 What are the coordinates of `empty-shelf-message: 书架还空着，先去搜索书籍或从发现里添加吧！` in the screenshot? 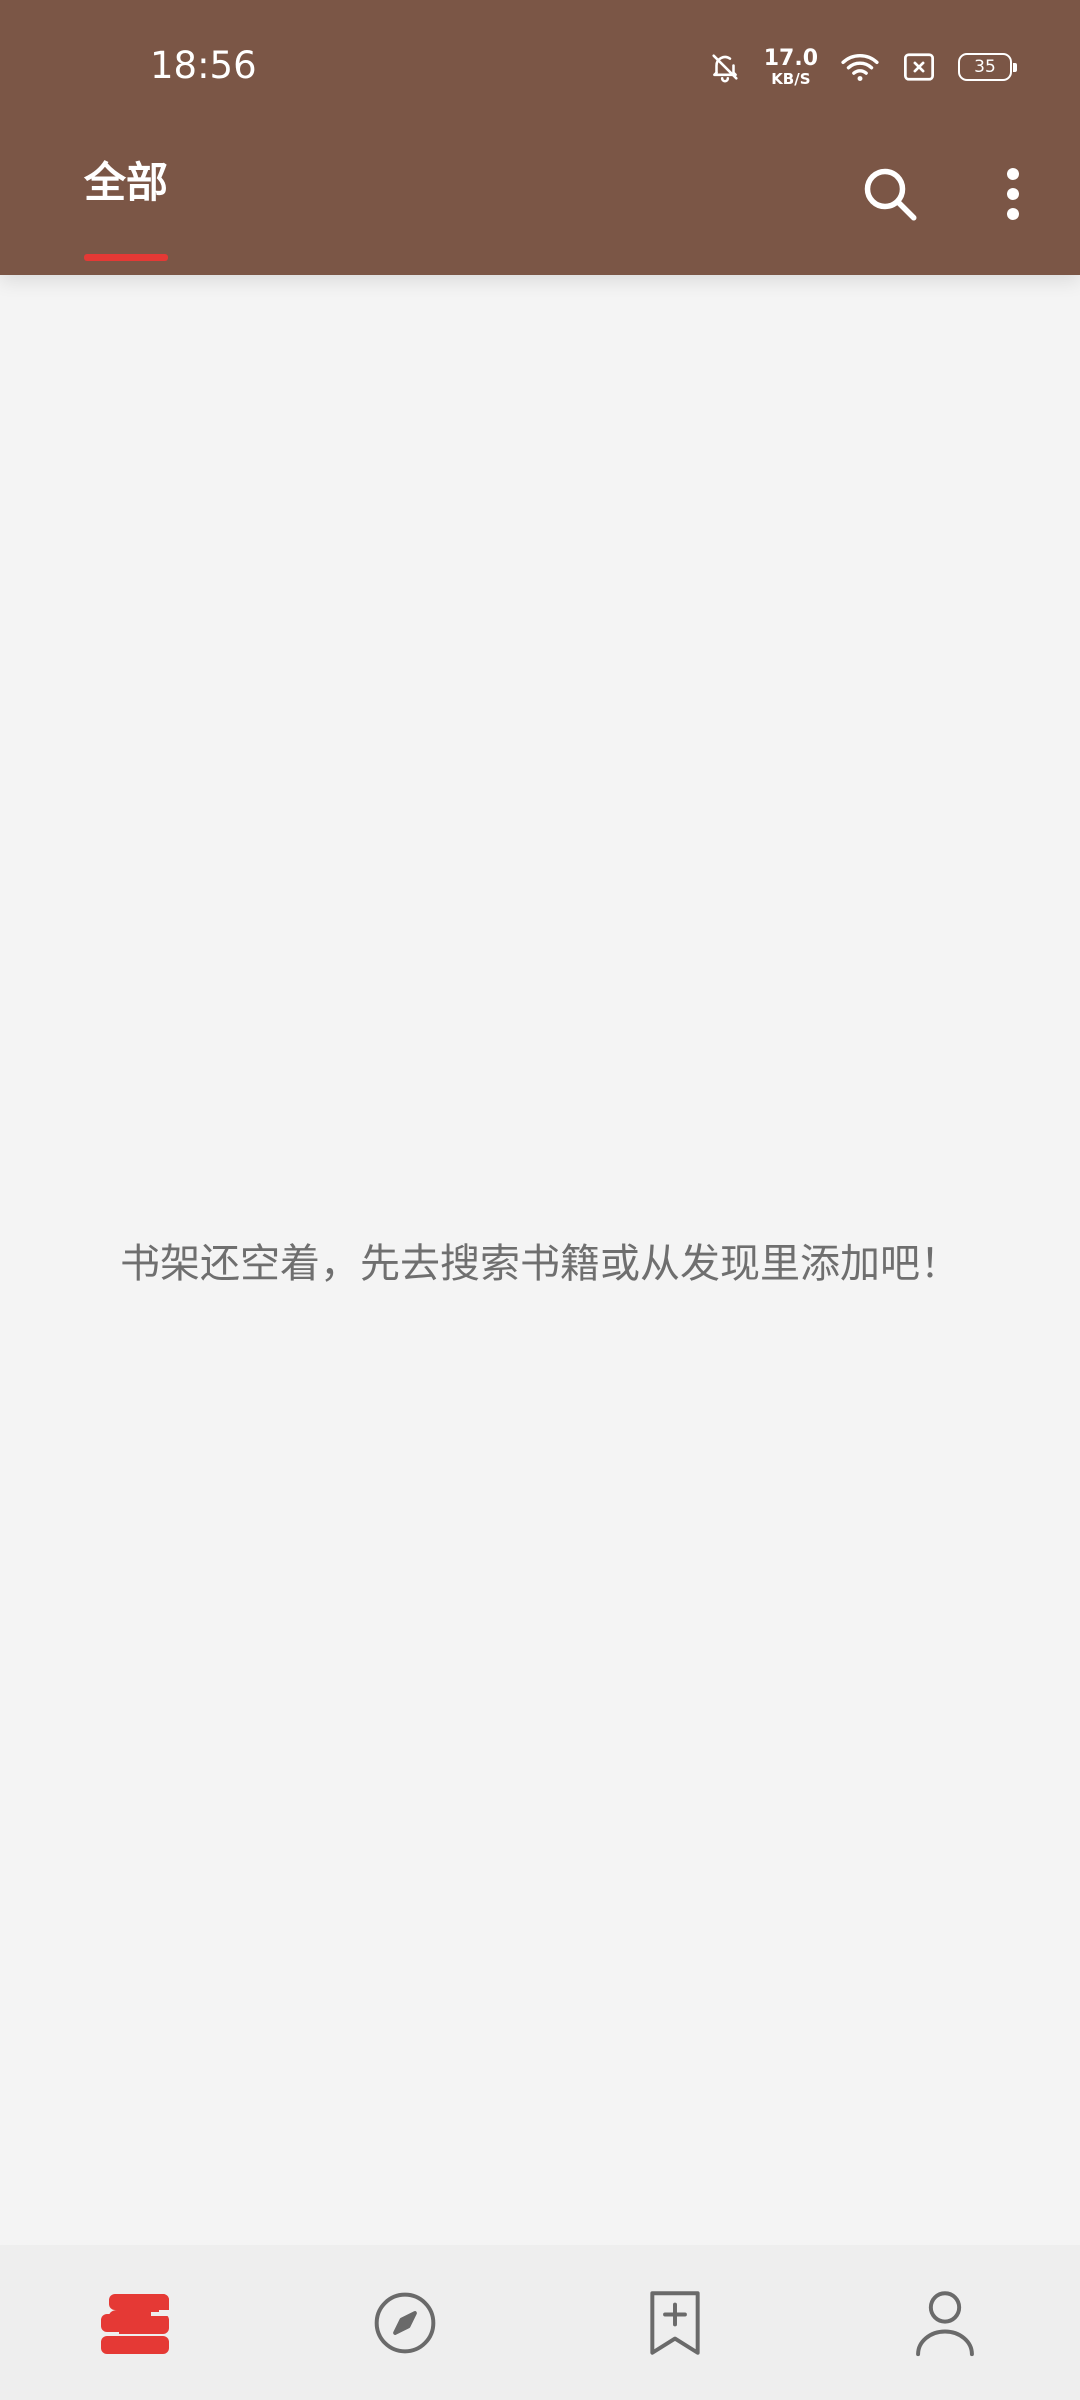 It's located at (540, 1264).